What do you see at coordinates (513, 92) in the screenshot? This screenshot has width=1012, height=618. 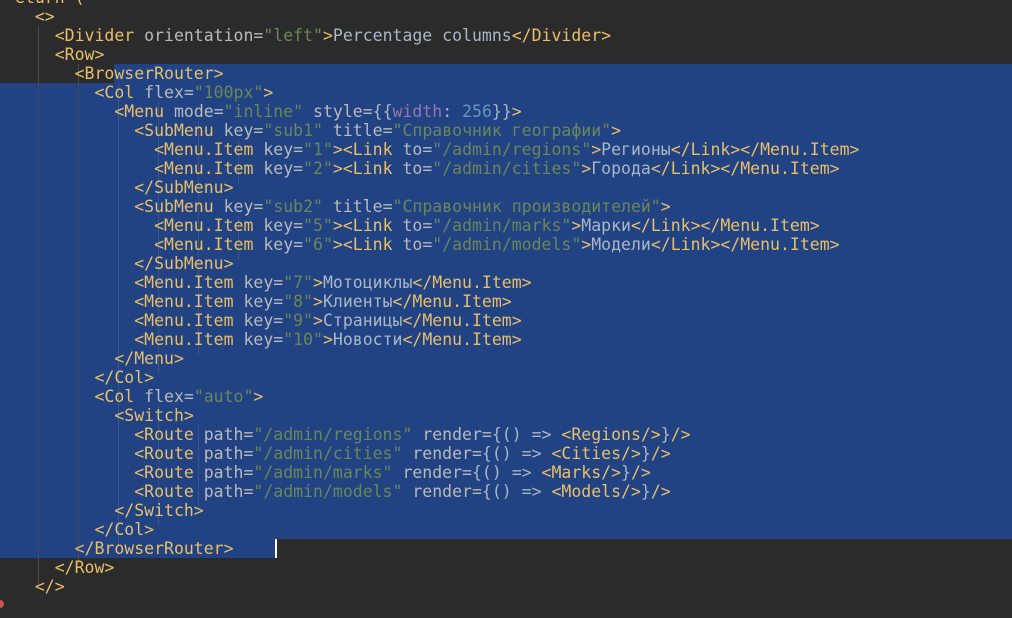 I see `code-line: <Col flex="100px">` at bounding box center [513, 92].